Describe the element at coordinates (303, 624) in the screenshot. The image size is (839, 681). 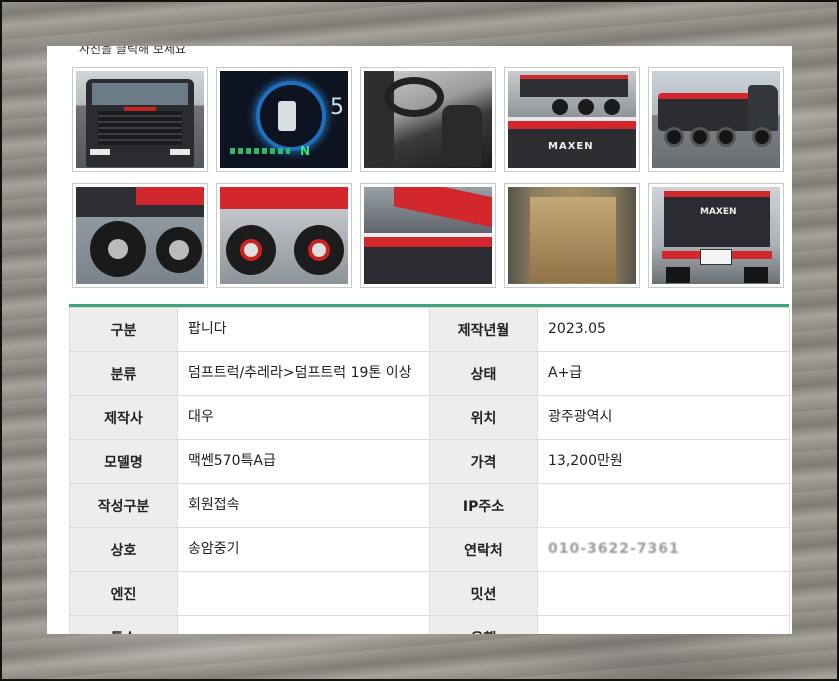
I see `value-special` at that location.